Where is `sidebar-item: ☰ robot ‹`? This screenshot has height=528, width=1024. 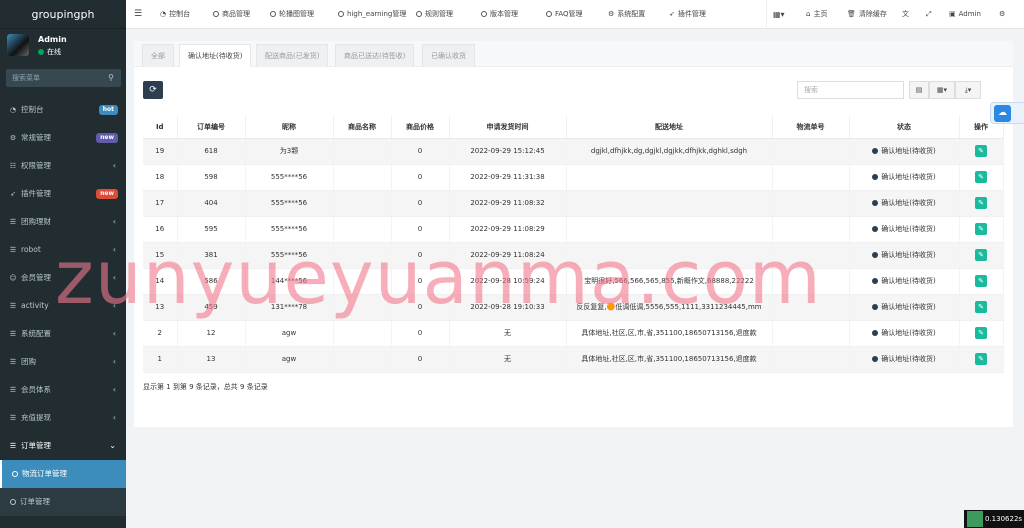 sidebar-item: ☰ robot ‹ is located at coordinates (63, 250).